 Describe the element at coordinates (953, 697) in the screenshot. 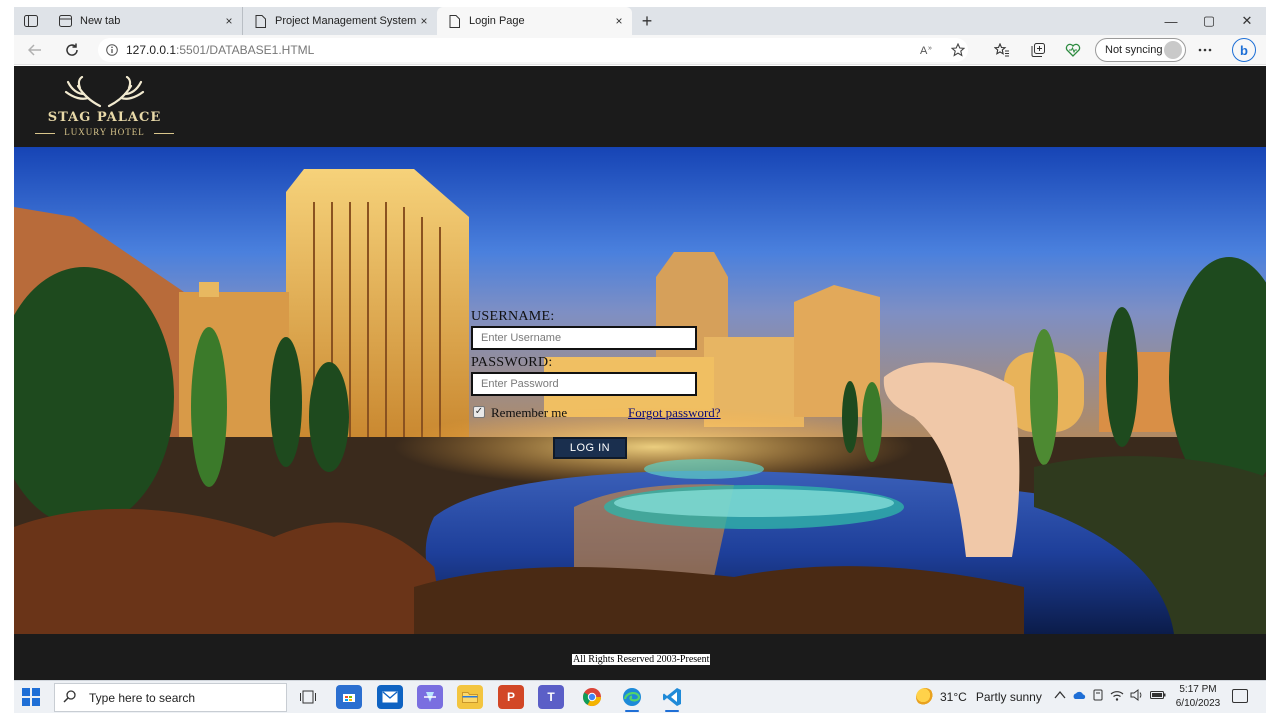

I see `weather-temp: 31°C` at that location.